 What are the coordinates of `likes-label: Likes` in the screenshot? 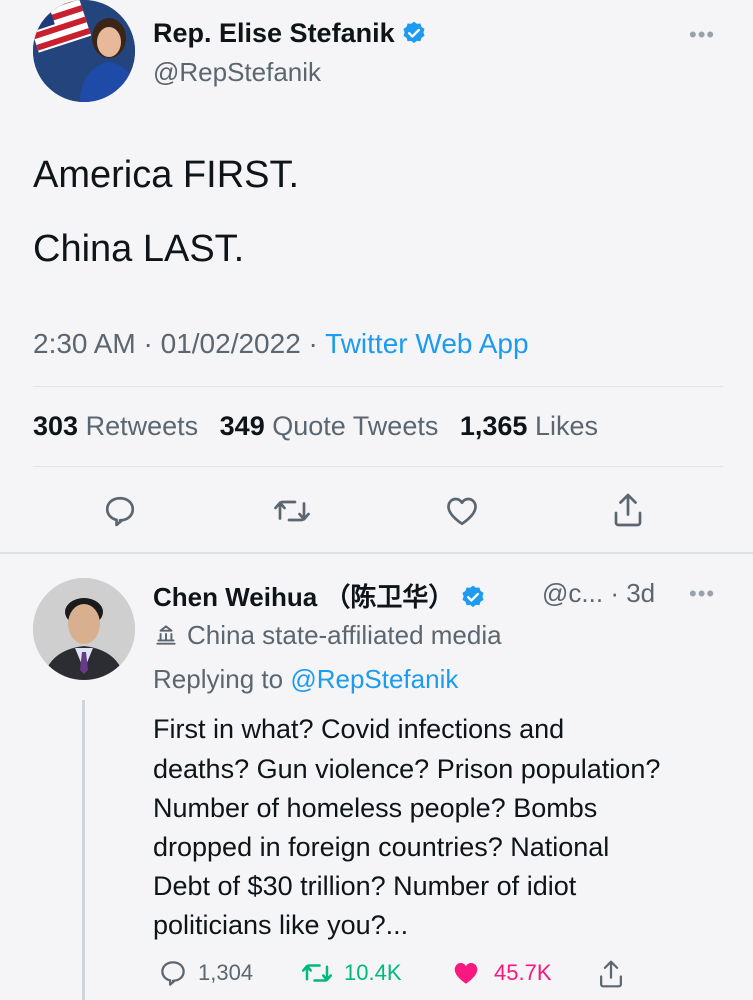 It's located at (566, 426).